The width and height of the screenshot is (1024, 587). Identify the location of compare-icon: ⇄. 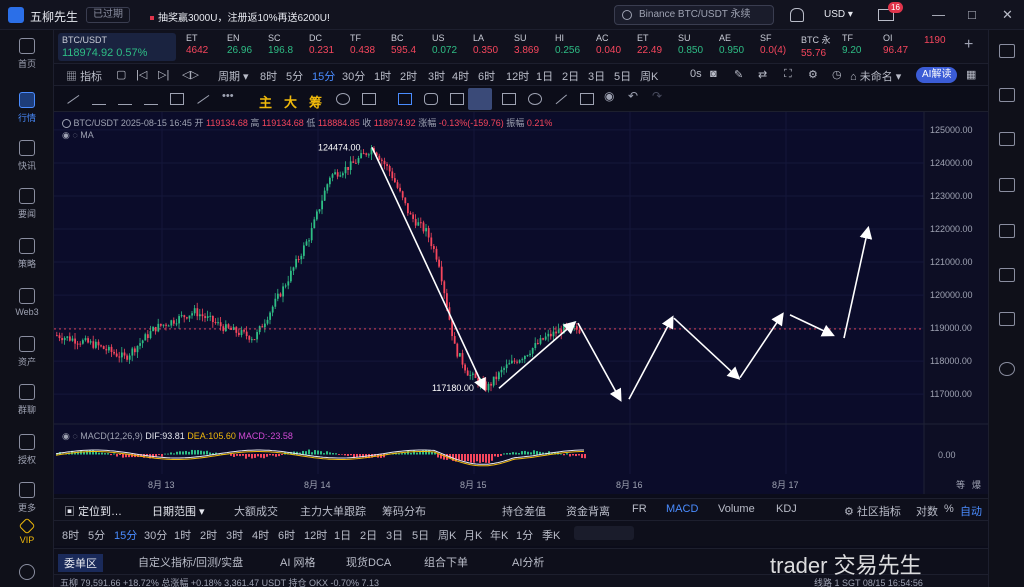
(762, 74).